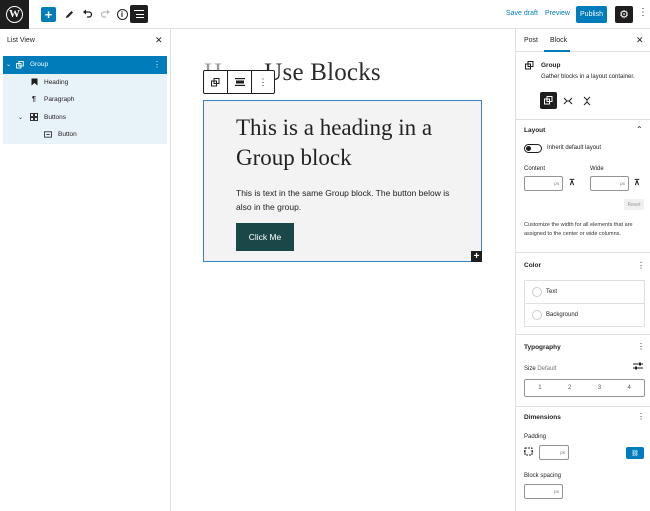 The width and height of the screenshot is (650, 511). Describe the element at coordinates (531, 40) in the screenshot. I see `tab-post: Post` at that location.